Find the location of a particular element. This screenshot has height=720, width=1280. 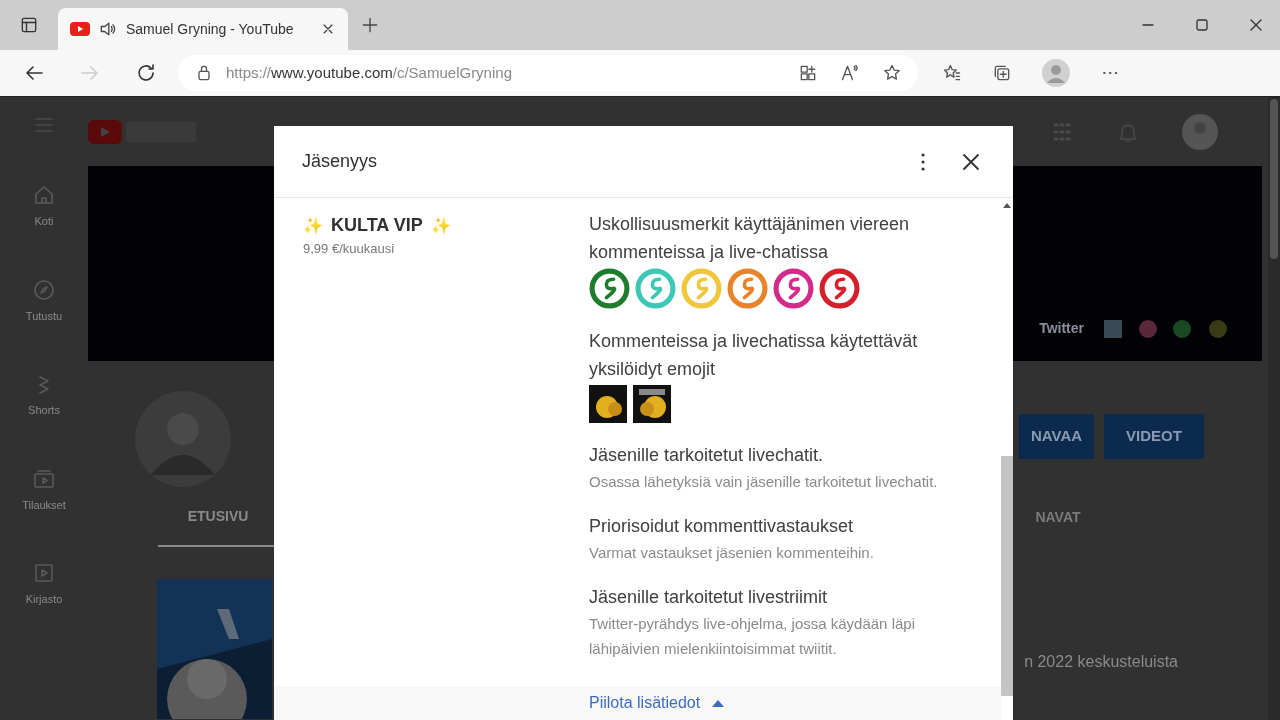

dialog-title: Jäsenyys is located at coordinates (340, 161).